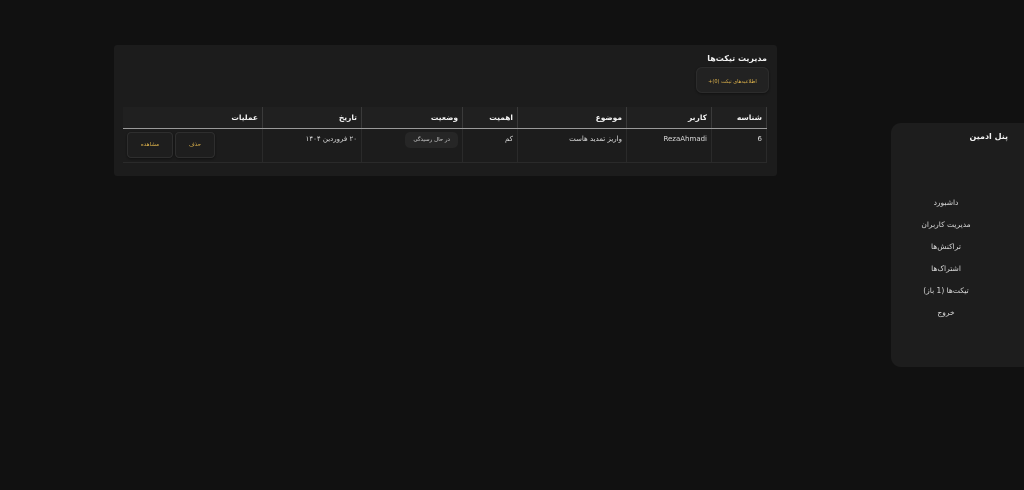  Describe the element at coordinates (669, 118) in the screenshot. I see `column-header-user: کاربر` at that location.